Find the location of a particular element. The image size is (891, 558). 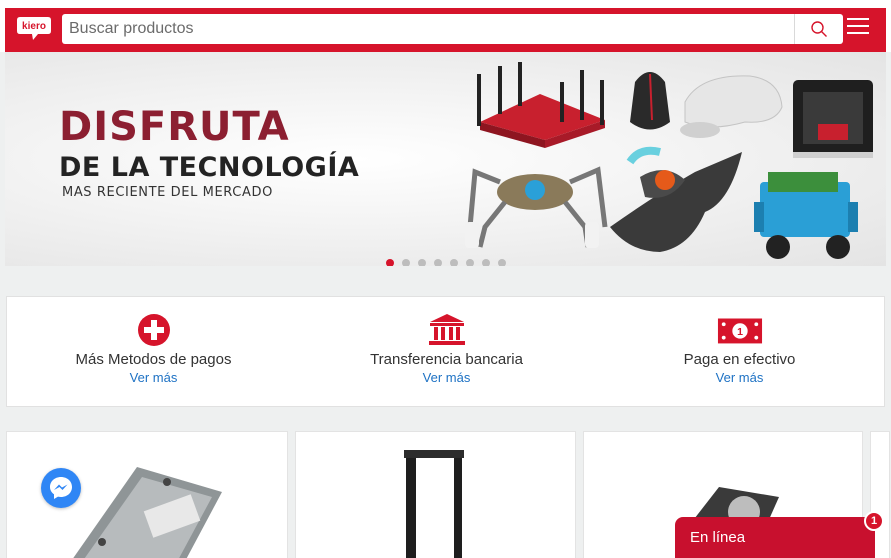

messenger-icon is located at coordinates (61, 488).